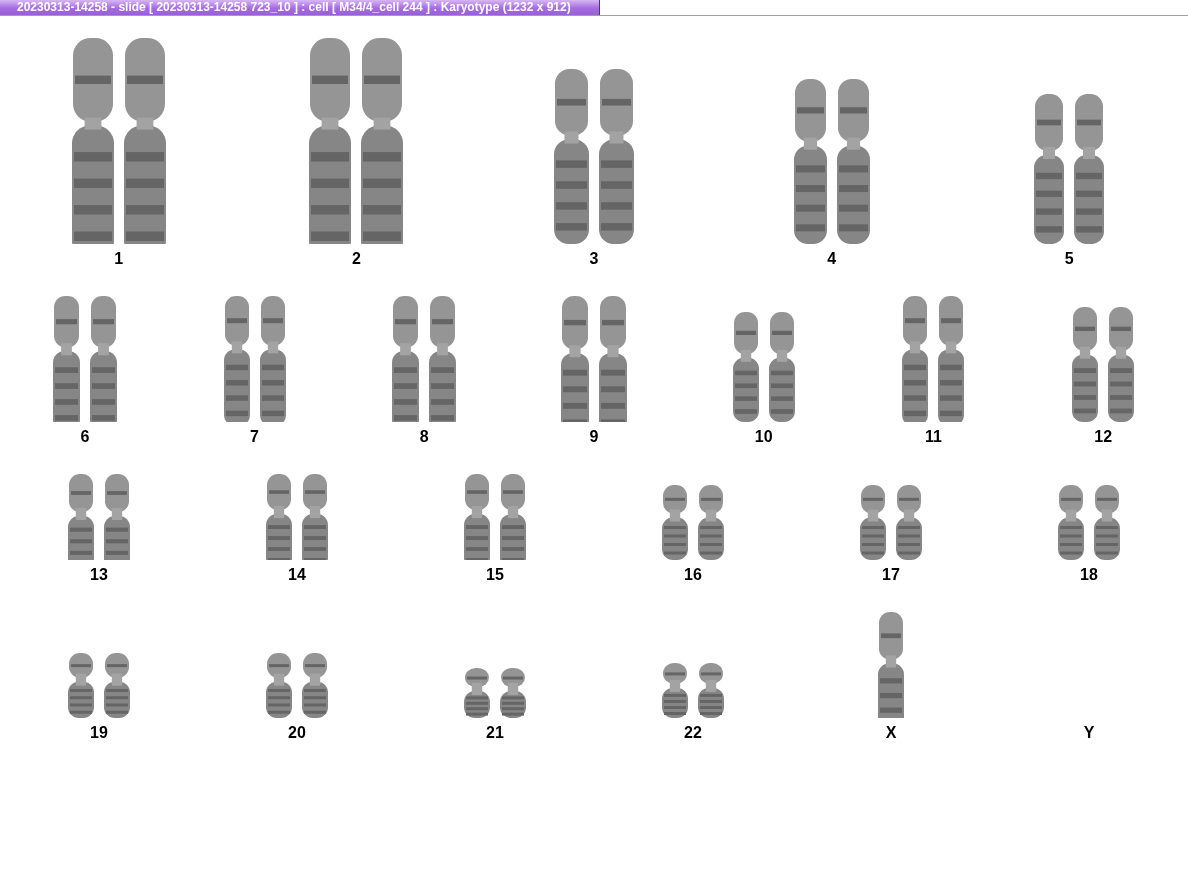 The width and height of the screenshot is (1188, 881). What do you see at coordinates (891, 733) in the screenshot?
I see `chromosome-label: X` at bounding box center [891, 733].